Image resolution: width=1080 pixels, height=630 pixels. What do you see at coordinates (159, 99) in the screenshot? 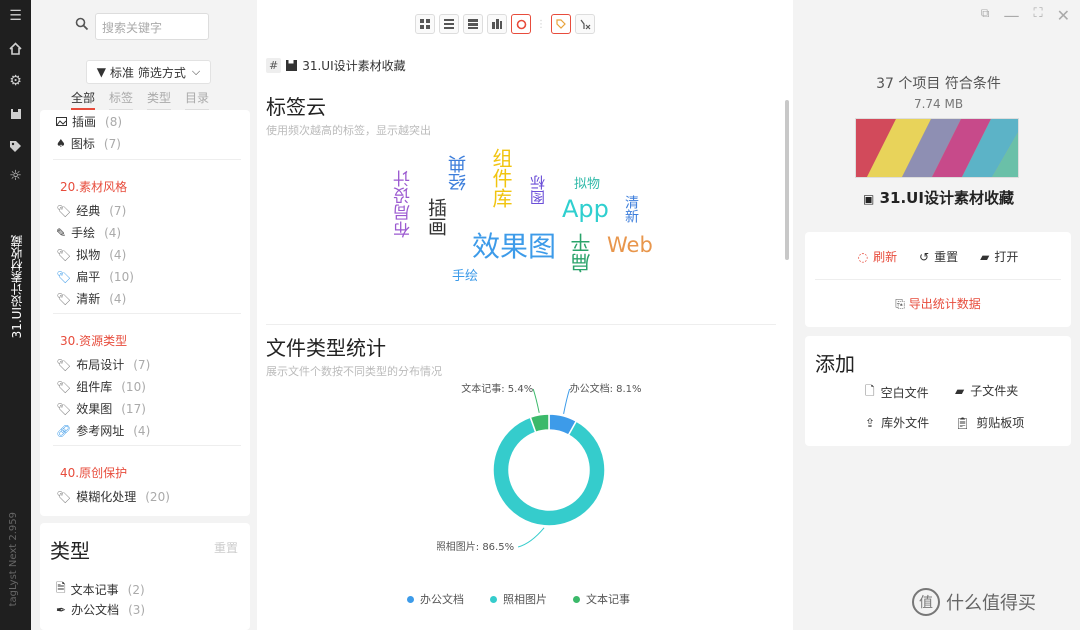
I see `tab-types: 类型` at bounding box center [159, 99].